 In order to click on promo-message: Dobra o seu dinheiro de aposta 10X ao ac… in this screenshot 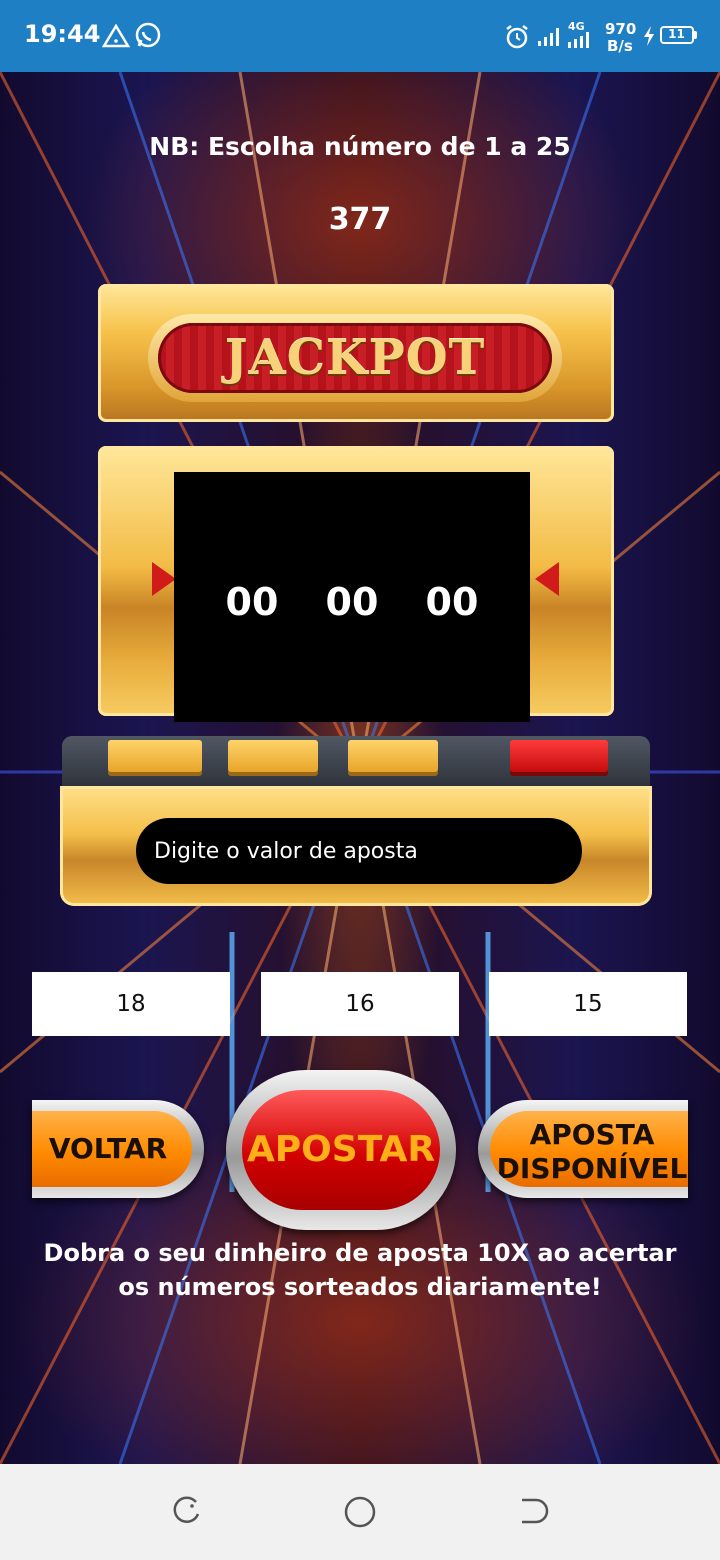, I will do `click(360, 1270)`.